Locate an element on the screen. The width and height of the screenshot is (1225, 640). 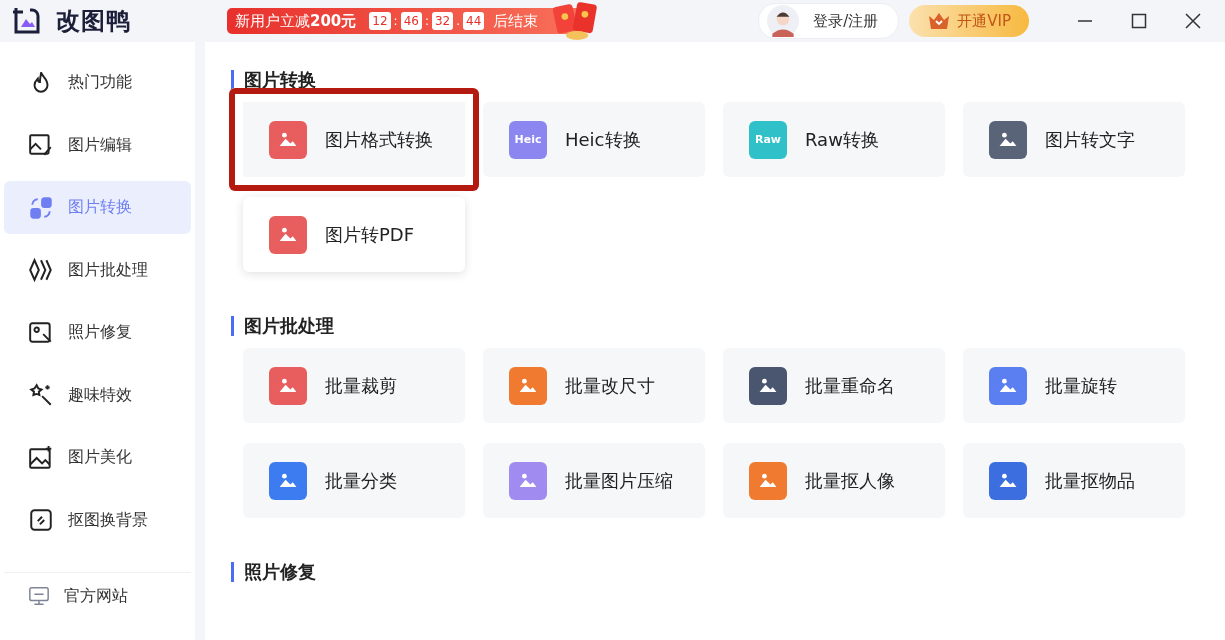
sidebar-item: 图片美化 is located at coordinates (97, 457).